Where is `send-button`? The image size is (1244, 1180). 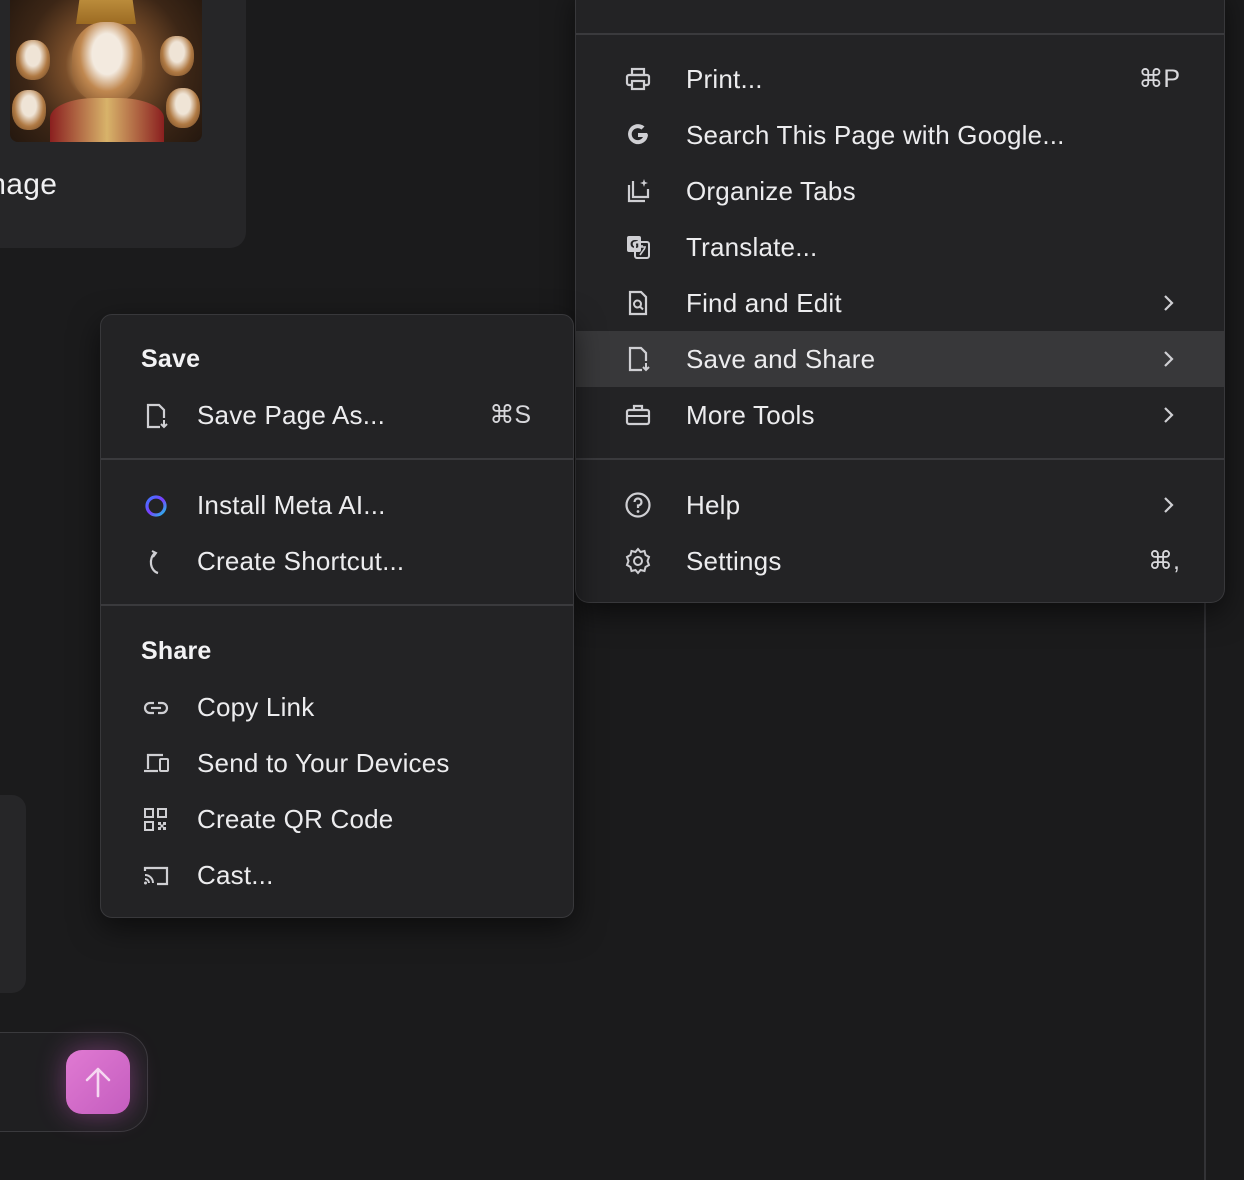
send-button is located at coordinates (98, 1082).